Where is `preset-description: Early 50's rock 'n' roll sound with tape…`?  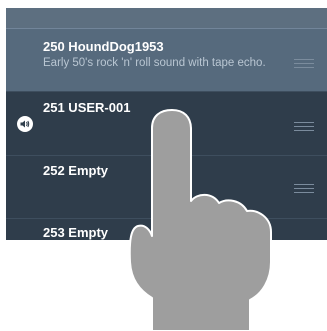 preset-description: Early 50's rock 'n' roll sound with tape… is located at coordinates (154, 63).